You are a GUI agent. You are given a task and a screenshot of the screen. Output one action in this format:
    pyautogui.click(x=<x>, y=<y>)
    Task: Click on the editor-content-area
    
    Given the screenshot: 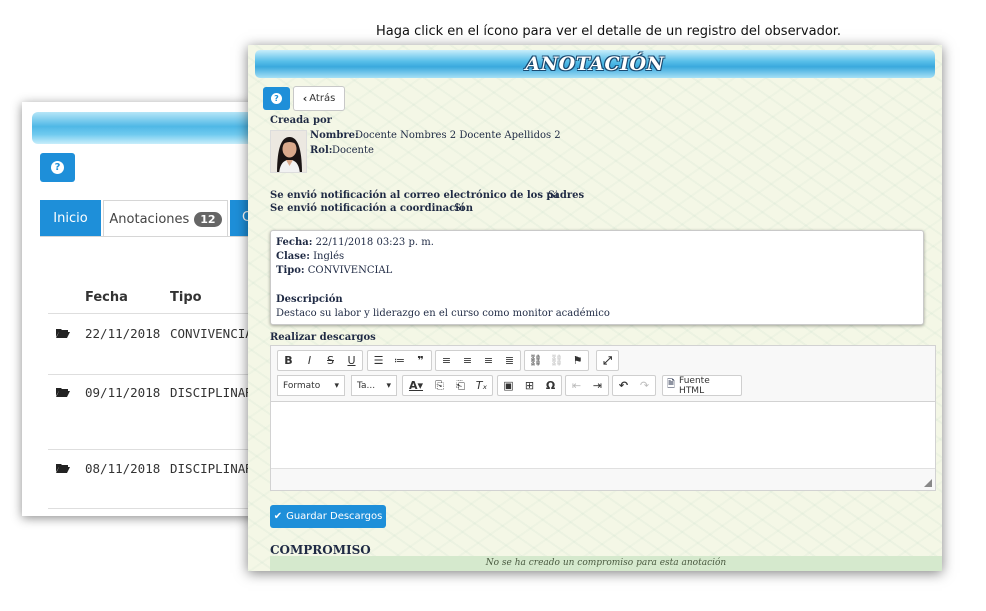 What is the action you would take?
    pyautogui.click(x=603, y=436)
    